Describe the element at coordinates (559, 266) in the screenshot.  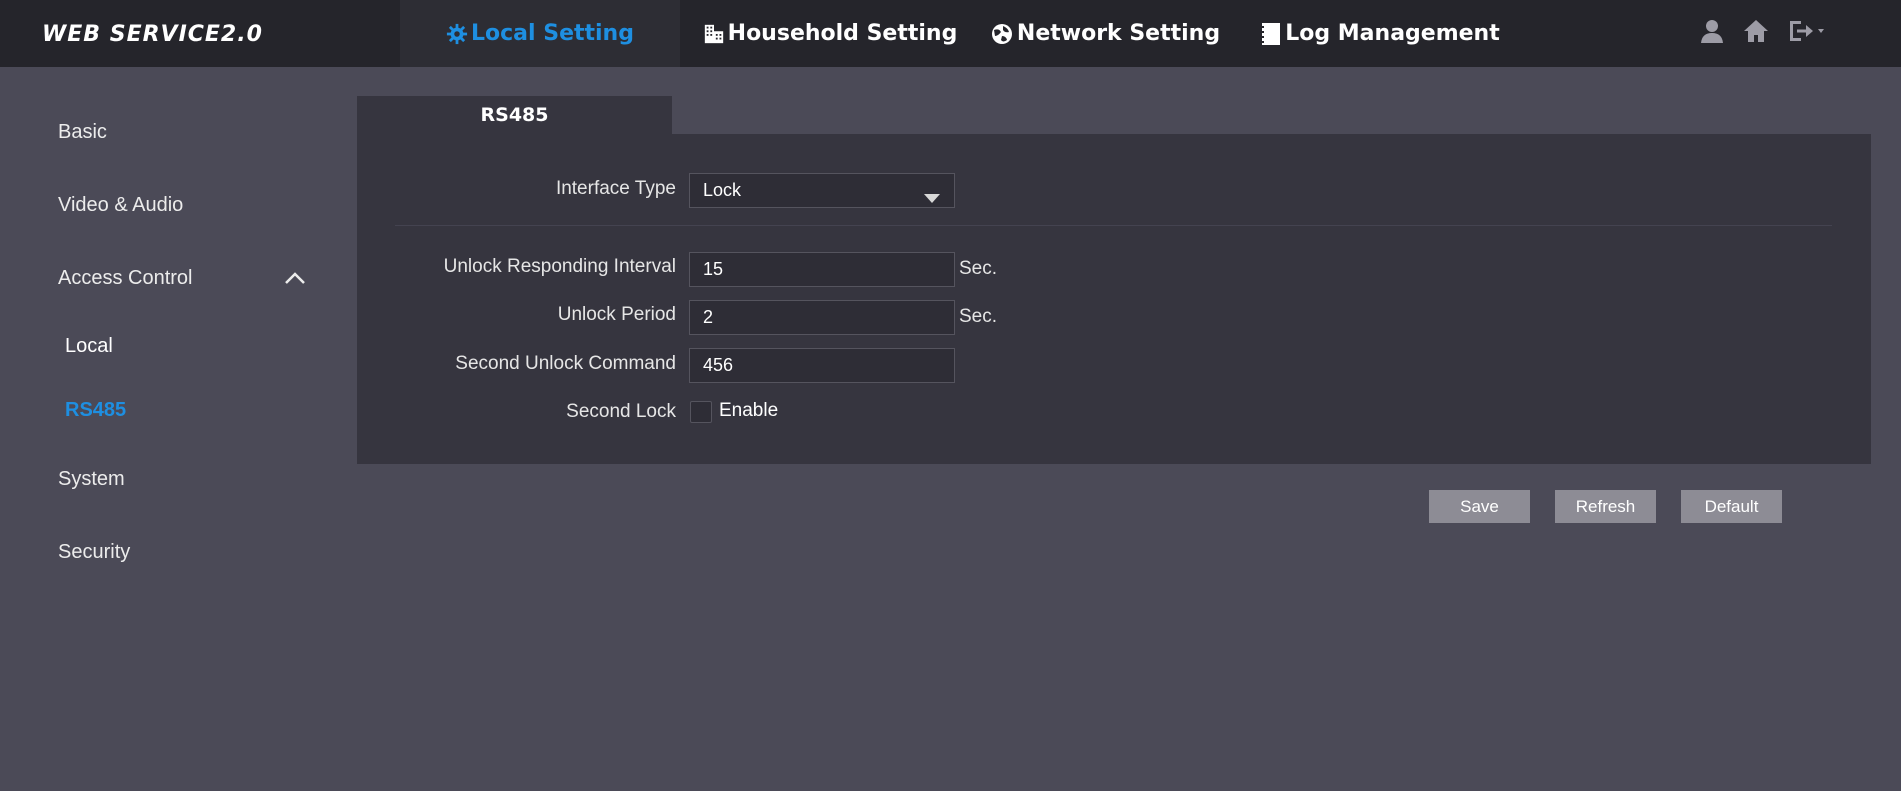
I see `unlock-interval-label: Unlock Responding Interval` at that location.